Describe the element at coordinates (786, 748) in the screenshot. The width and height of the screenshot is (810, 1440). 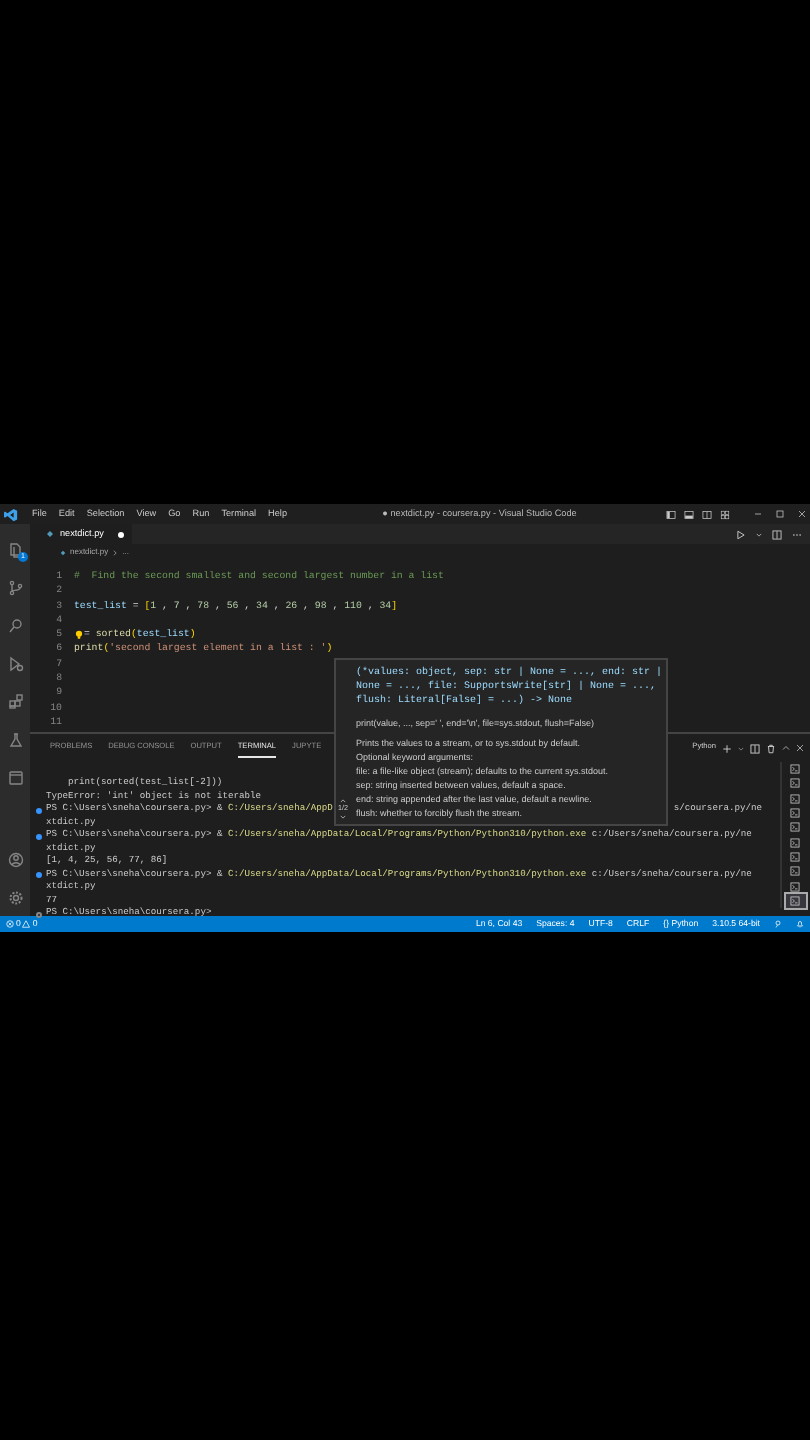
I see `chevron-up-icon` at that location.